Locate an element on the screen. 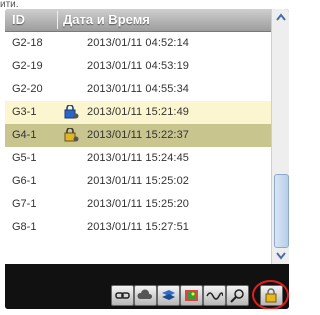 The height and width of the screenshot is (315, 320). row-id: G4-1 is located at coordinates (24, 135).